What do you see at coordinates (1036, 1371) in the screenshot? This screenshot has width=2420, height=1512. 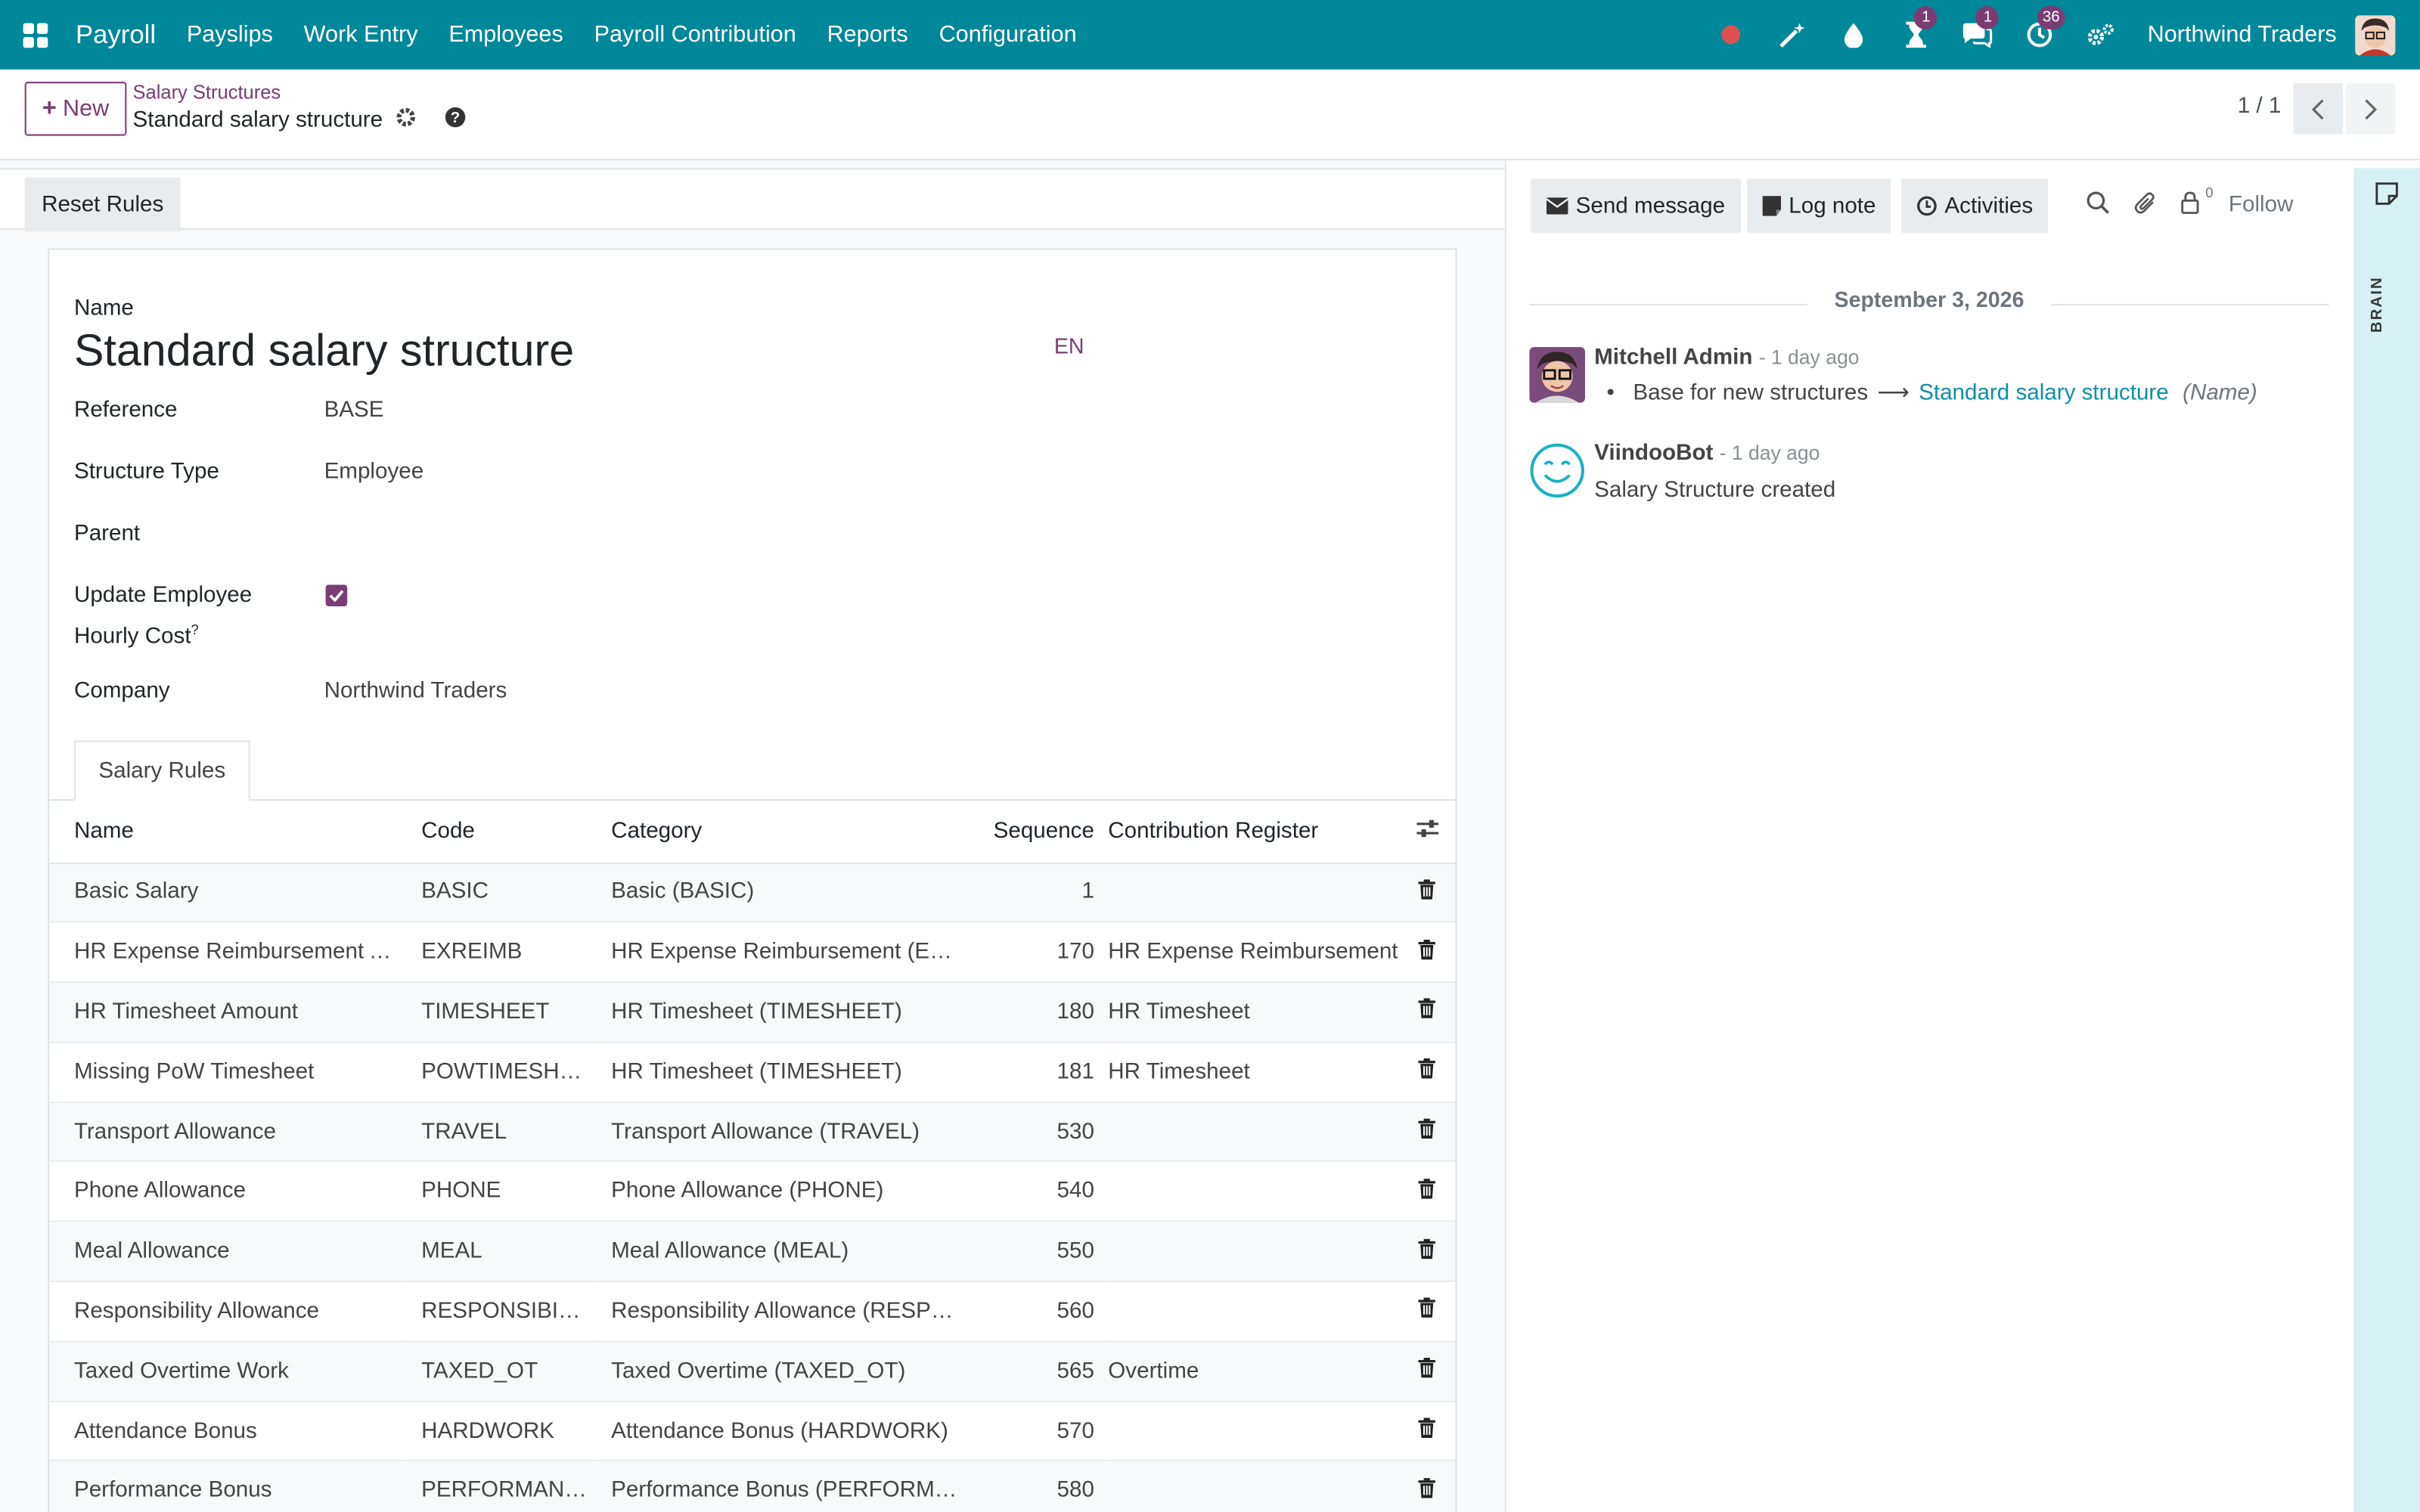 I see `rule-sequence-cell: 565` at bounding box center [1036, 1371].